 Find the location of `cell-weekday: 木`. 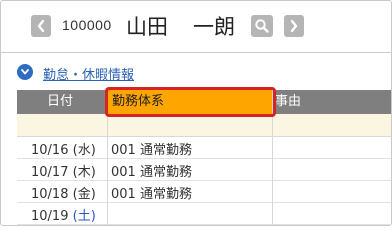

cell-weekday: 木 is located at coordinates (84, 172).